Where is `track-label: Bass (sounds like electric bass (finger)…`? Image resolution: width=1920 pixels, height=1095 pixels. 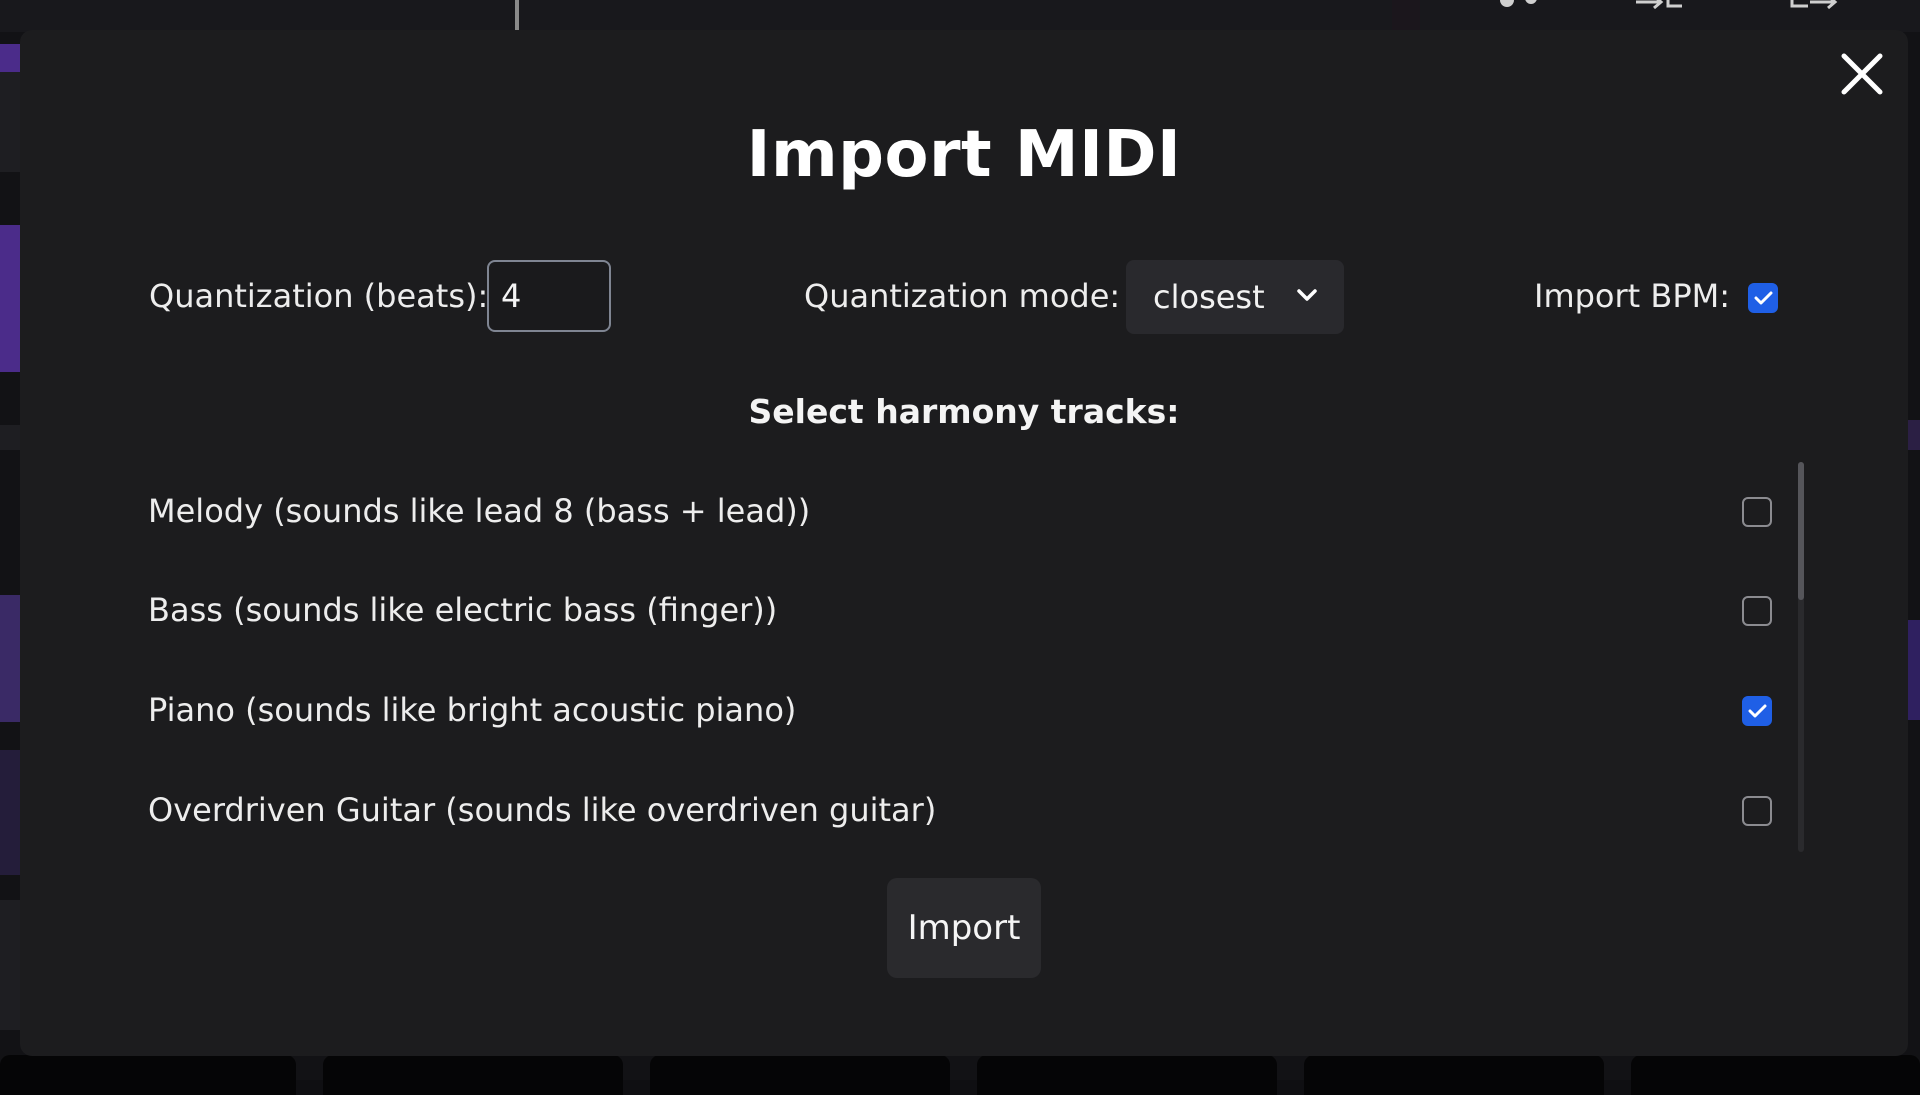 track-label: Bass (sounds like electric bass (finger)… is located at coordinates (462, 610).